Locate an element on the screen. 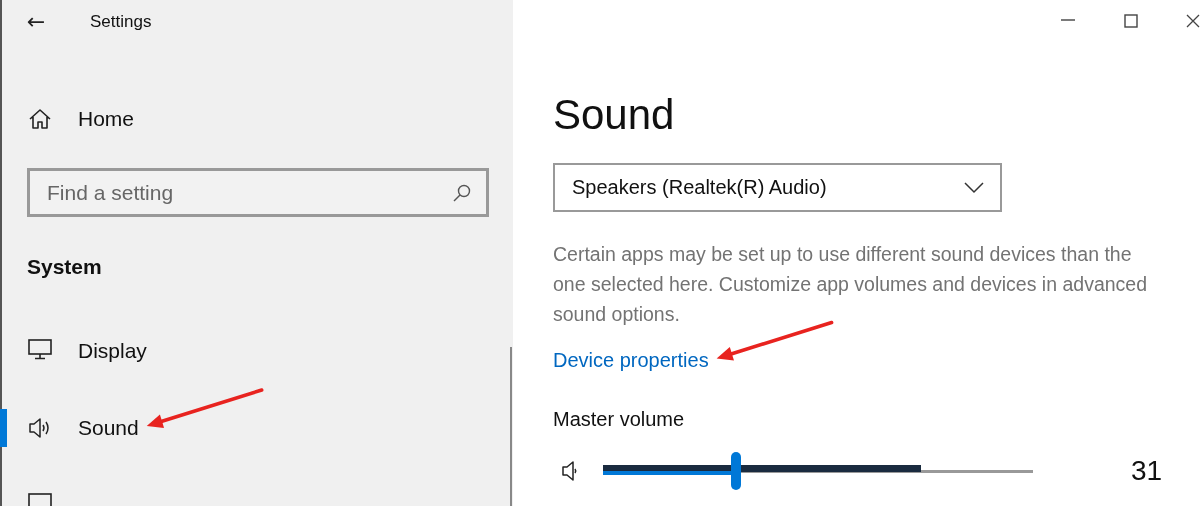 The image size is (1200, 506). search-icon is located at coordinates (462, 192).